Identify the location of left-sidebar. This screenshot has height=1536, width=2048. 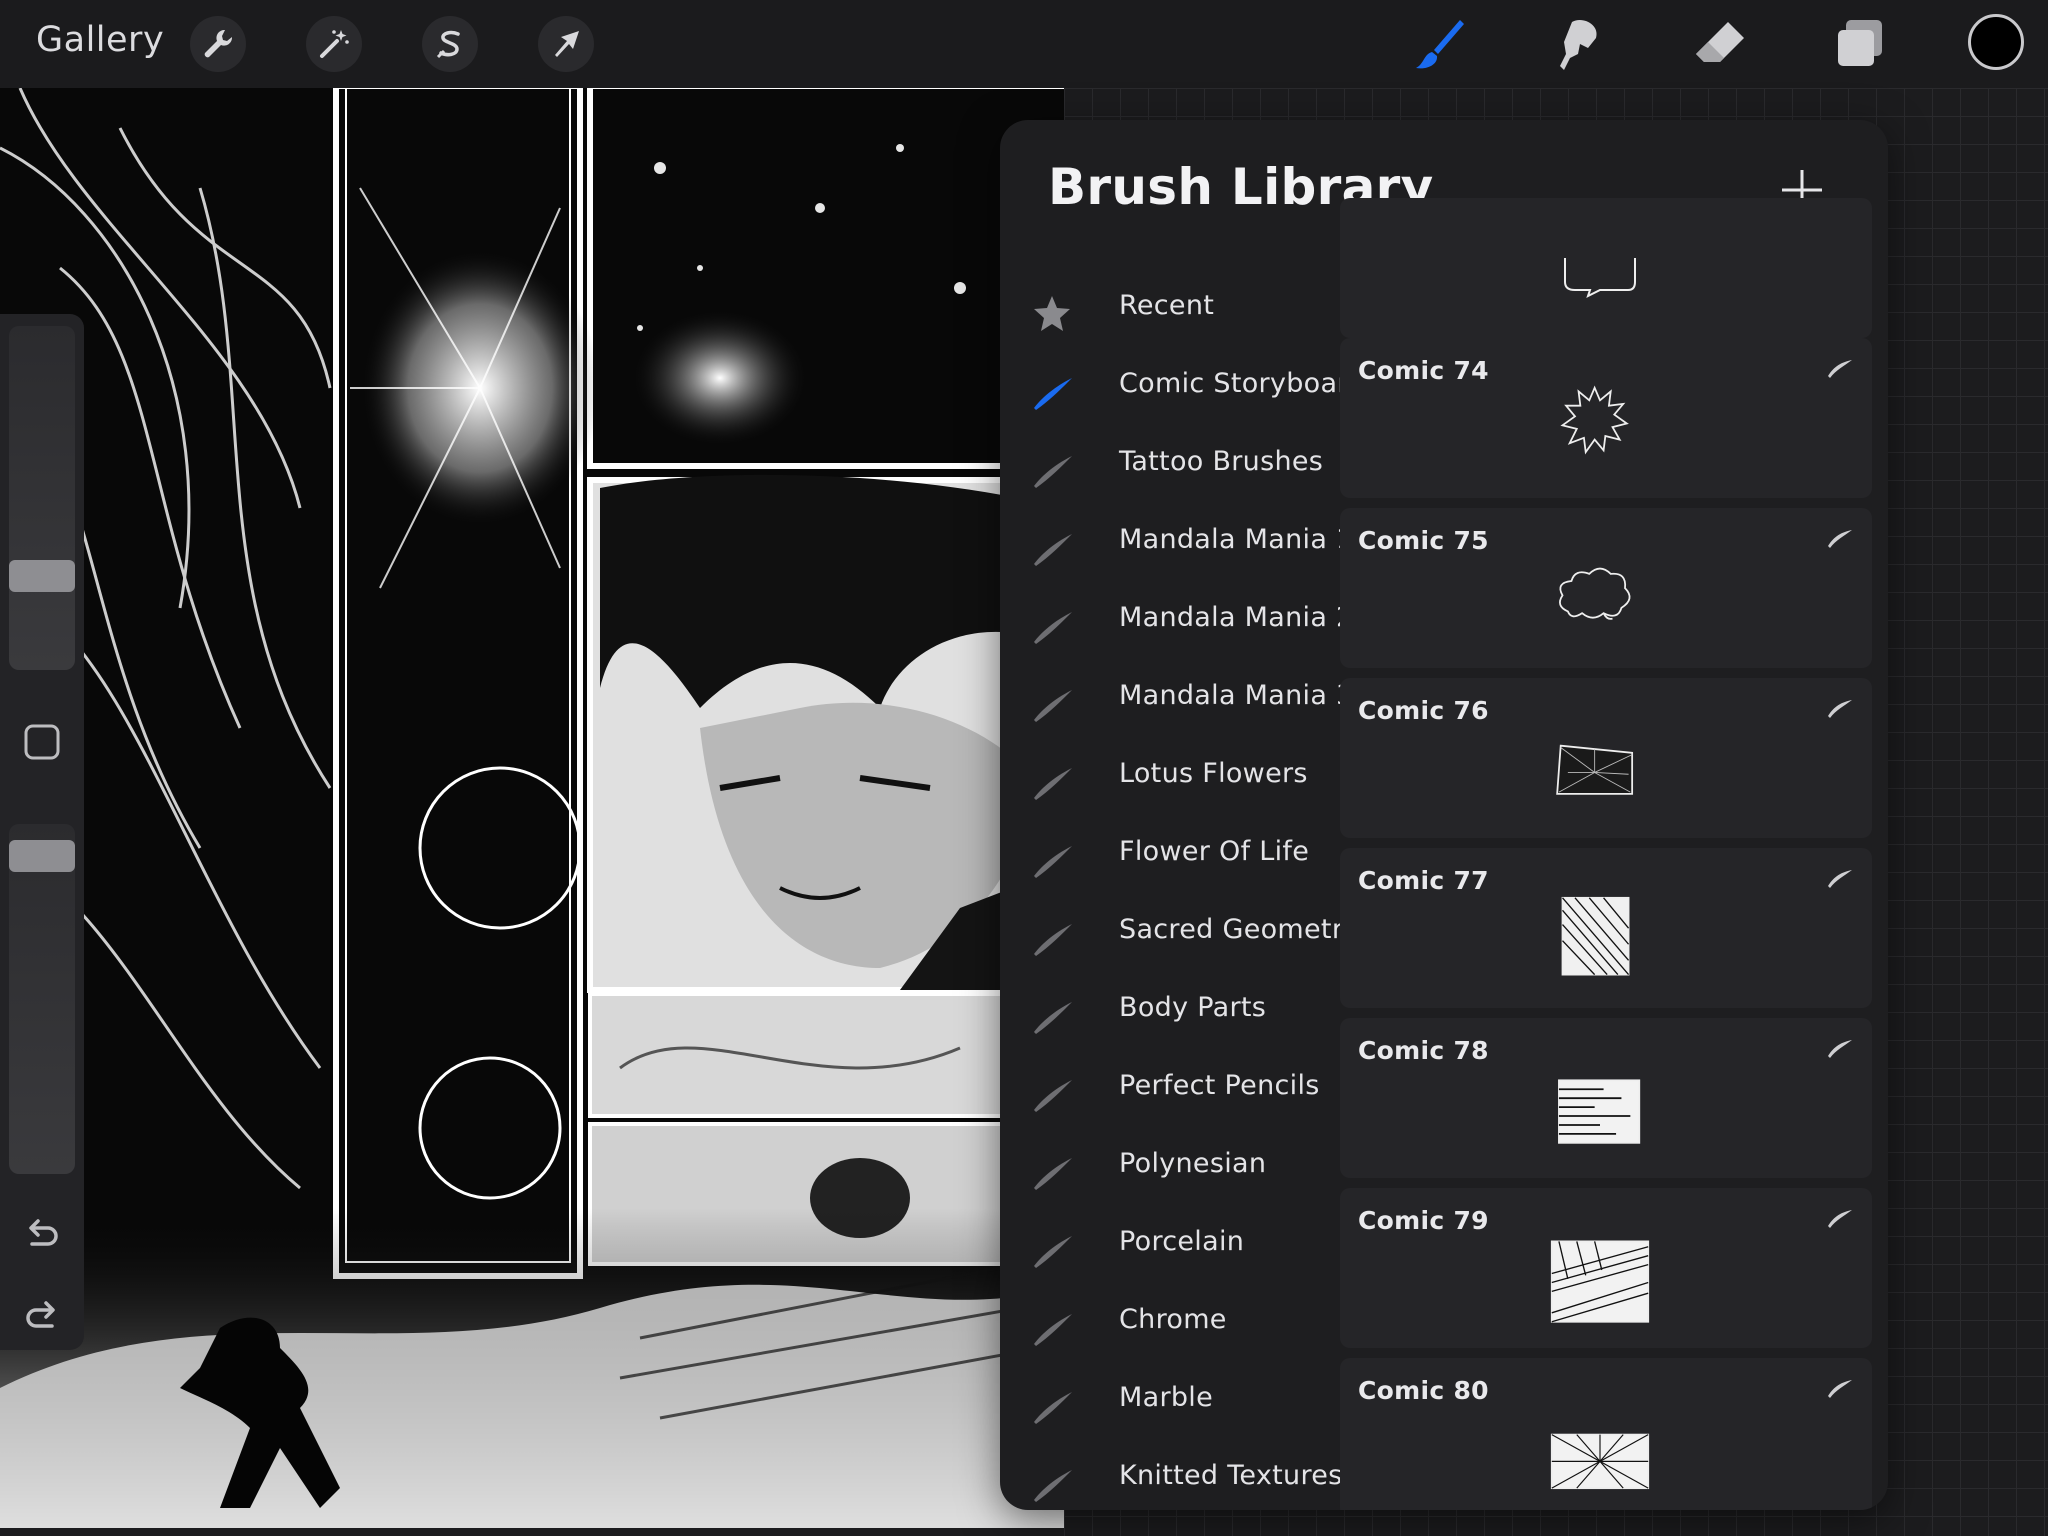
(42, 832).